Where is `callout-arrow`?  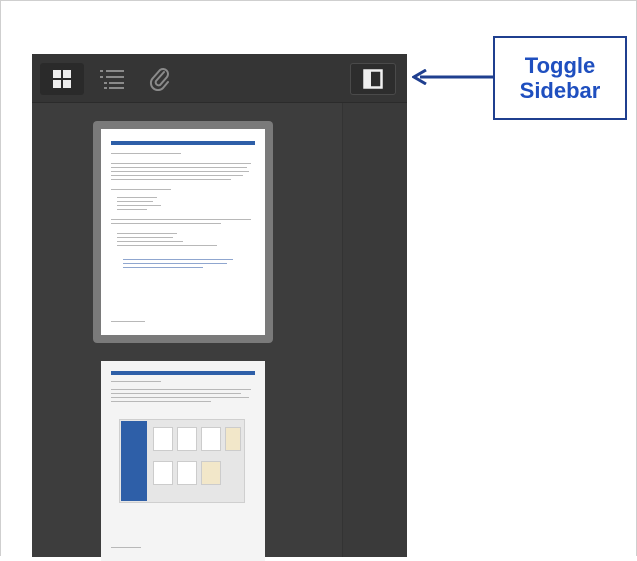
callout-arrow is located at coordinates (454, 77).